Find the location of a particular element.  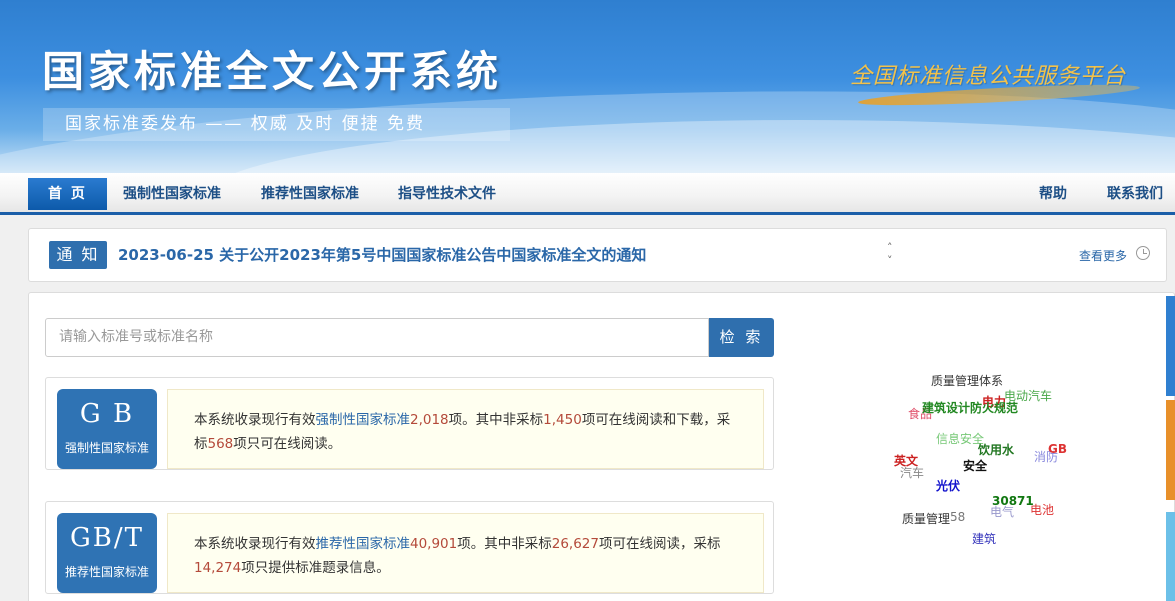

keyword-tag: 饮用水 is located at coordinates (996, 449).